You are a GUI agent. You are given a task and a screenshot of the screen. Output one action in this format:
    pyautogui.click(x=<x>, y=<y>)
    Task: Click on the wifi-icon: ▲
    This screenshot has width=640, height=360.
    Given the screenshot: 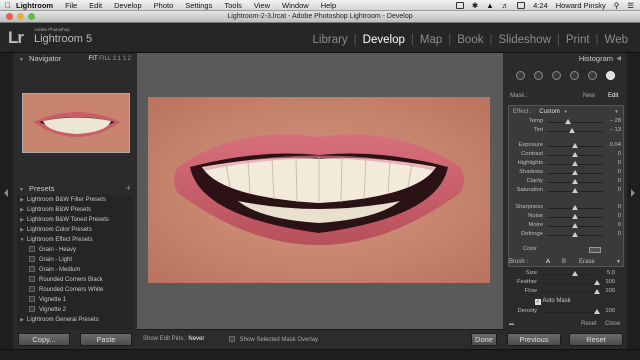 What is the action you would take?
    pyautogui.click(x=489, y=5)
    